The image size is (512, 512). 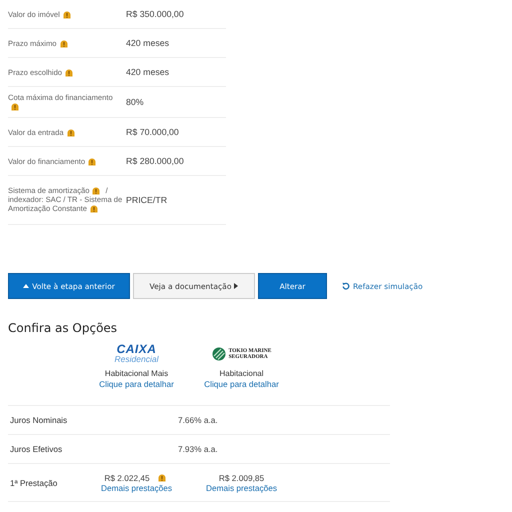 I want to click on caret-up-icon, so click(x=26, y=286).